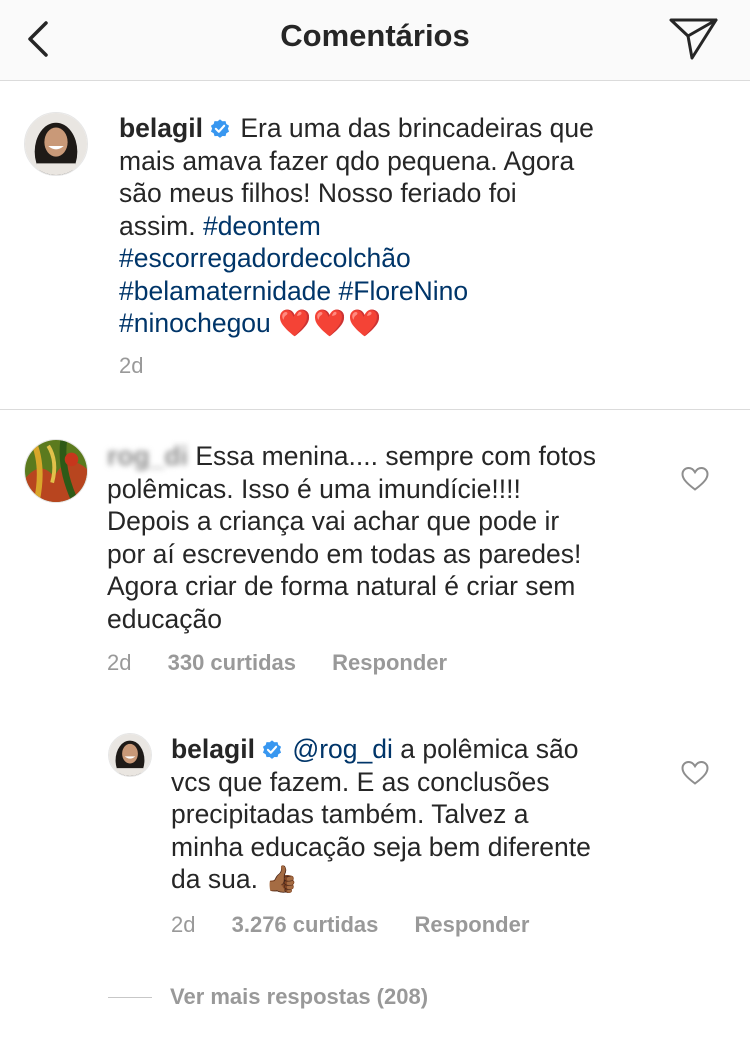  I want to click on avatar-belagil, so click(56, 144).